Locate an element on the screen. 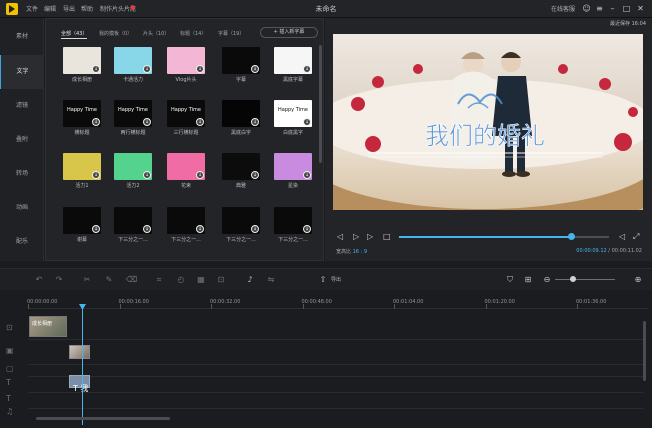 The height and width of the screenshot is (428, 652). close-icon: ✕ is located at coordinates (640, 8).